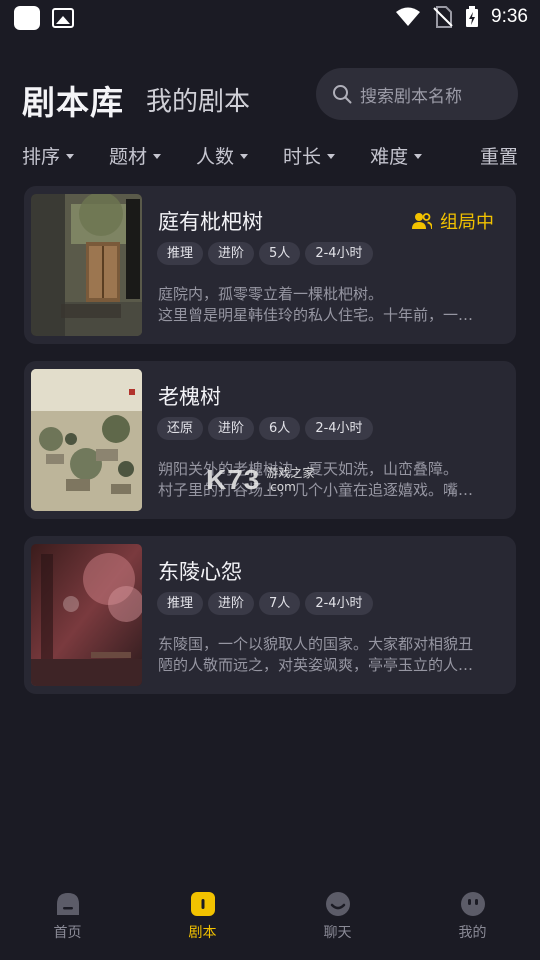 The height and width of the screenshot is (960, 540). I want to click on filter-sort: 排序, so click(48, 155).